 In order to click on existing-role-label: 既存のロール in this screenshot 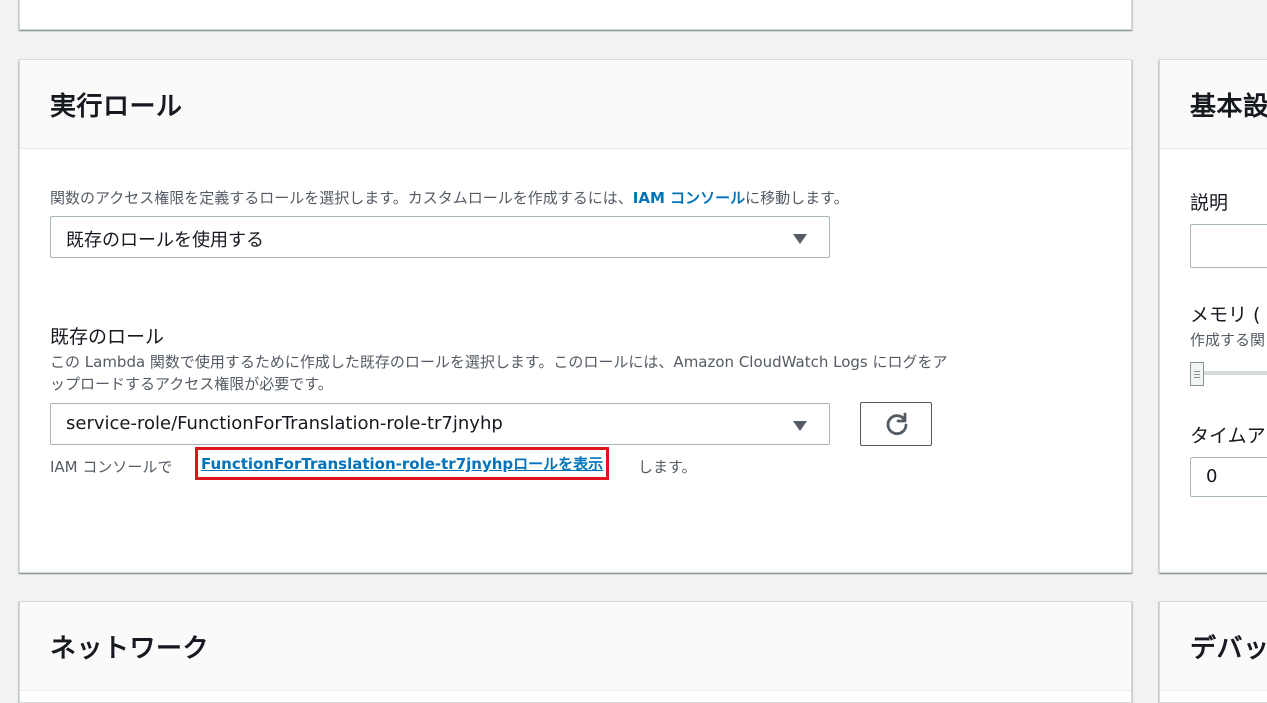, I will do `click(107, 337)`.